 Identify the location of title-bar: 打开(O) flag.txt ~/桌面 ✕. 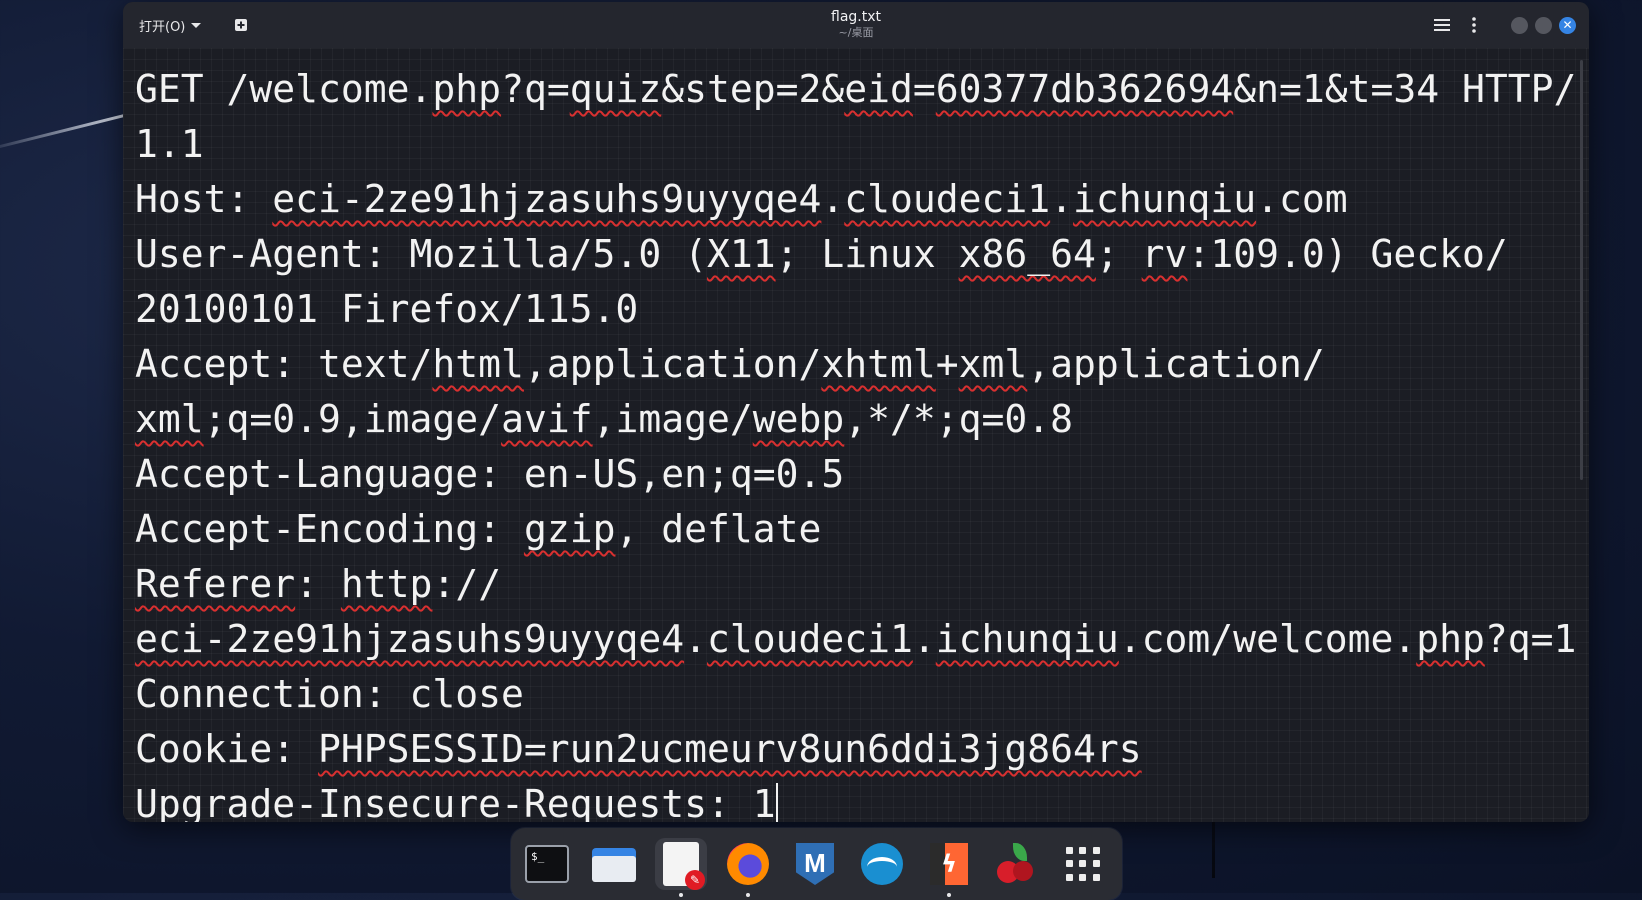
(856, 25).